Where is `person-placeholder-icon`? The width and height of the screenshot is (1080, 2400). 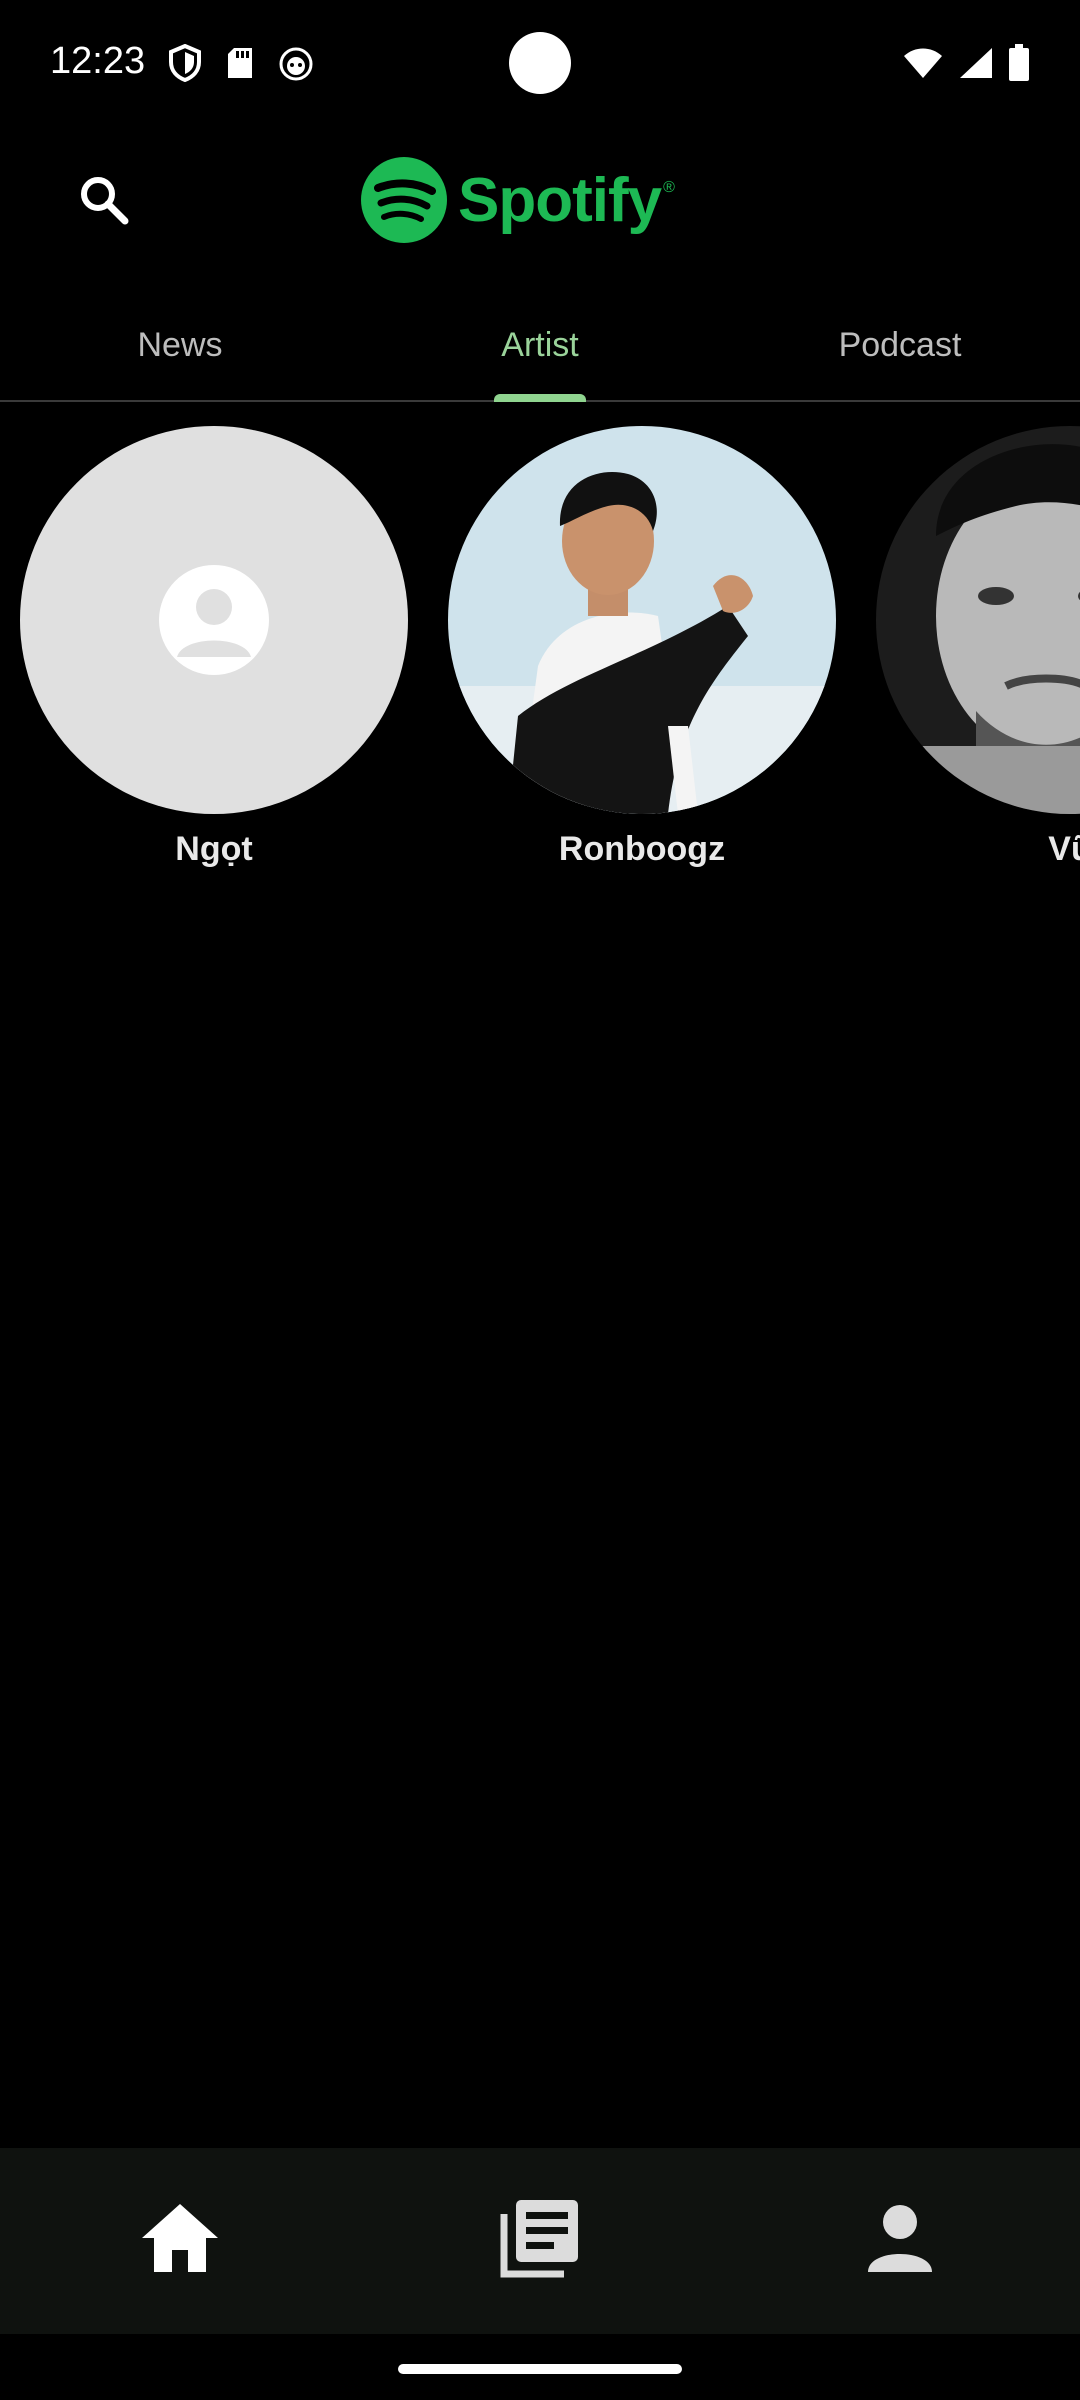 person-placeholder-icon is located at coordinates (214, 620).